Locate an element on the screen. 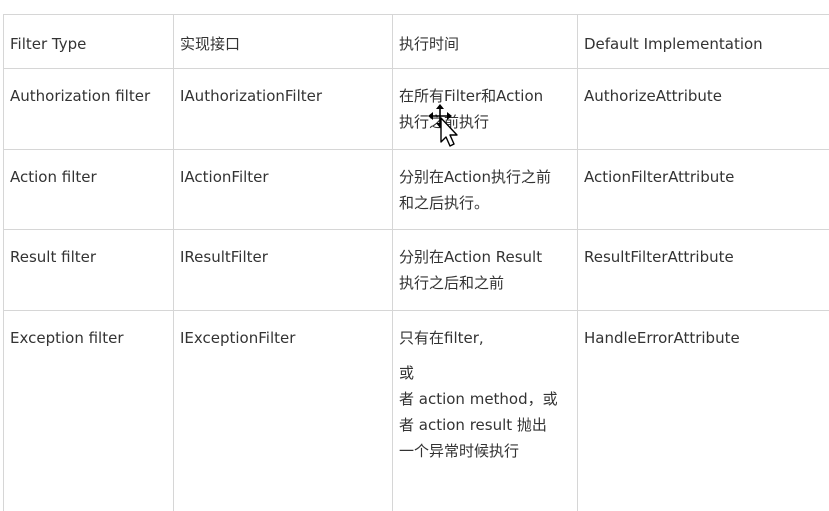 The width and height of the screenshot is (829, 511). timing-line: 执行之前执行 is located at coordinates (444, 122).